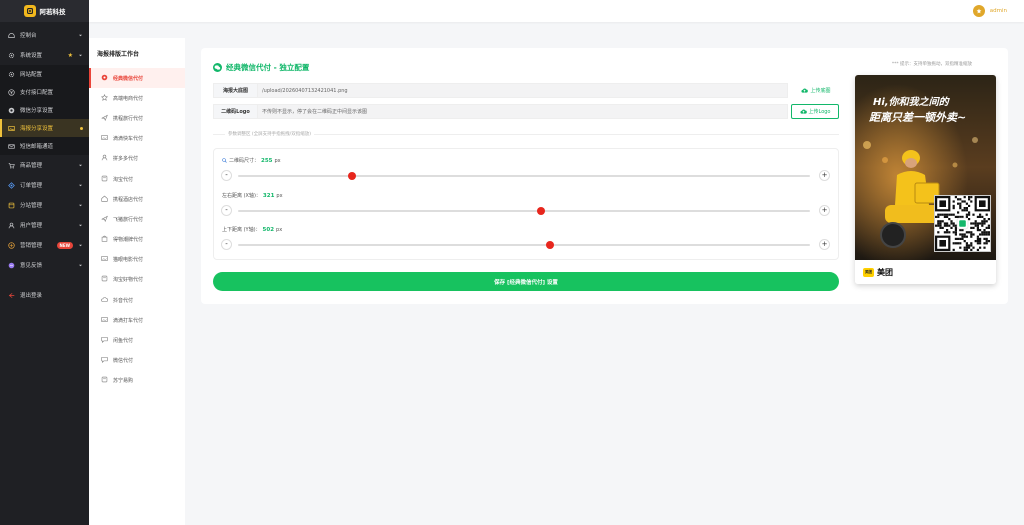  What do you see at coordinates (11, 74) in the screenshot?
I see `gear-icon` at bounding box center [11, 74].